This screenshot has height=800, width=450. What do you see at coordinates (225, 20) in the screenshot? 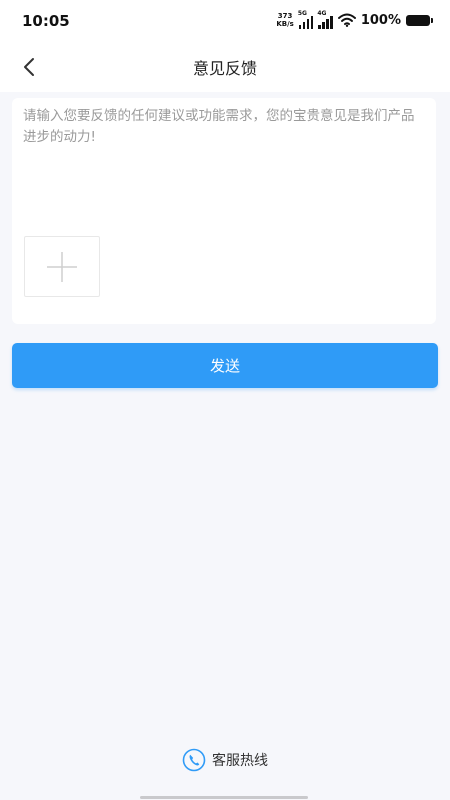
I see `status-bar: 10:05 373 KB/s 5G 4G 100%` at bounding box center [225, 20].